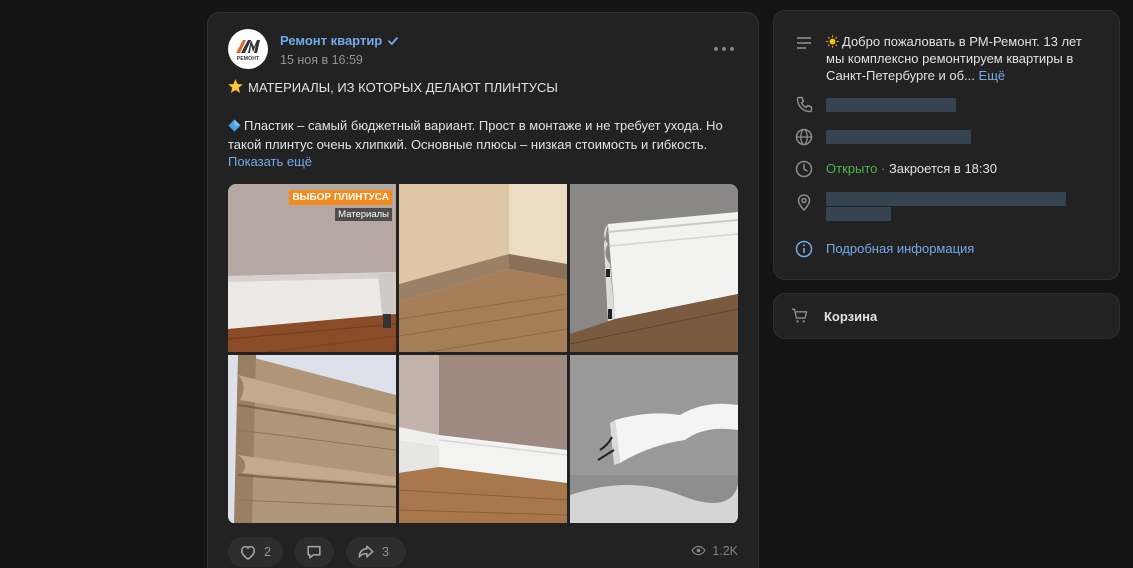 Image resolution: width=1133 pixels, height=568 pixels. Describe the element at coordinates (483, 49) in the screenshot. I see `post-header: РЕМОНТ Ремонт квартир 15 ноя в 16:59` at that location.